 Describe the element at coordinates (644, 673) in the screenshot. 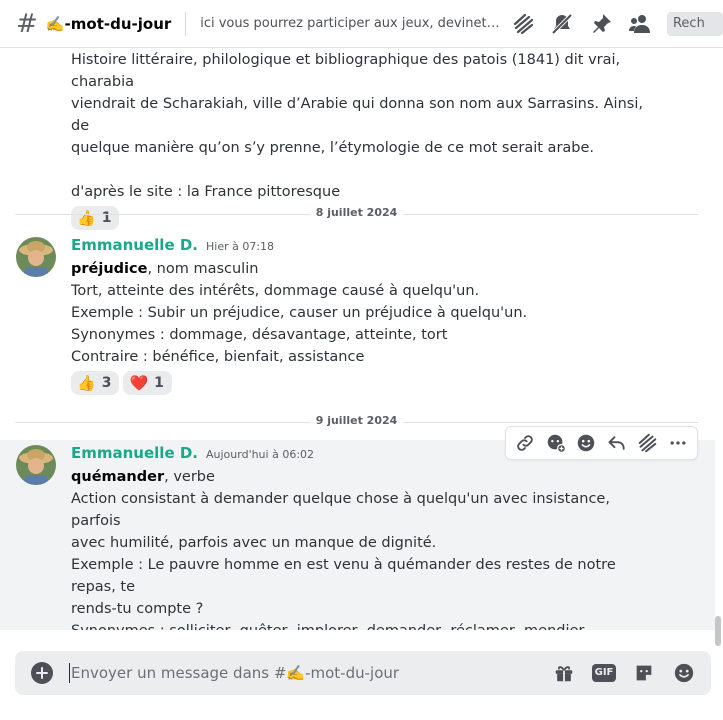

I see `sticker-icon` at that location.